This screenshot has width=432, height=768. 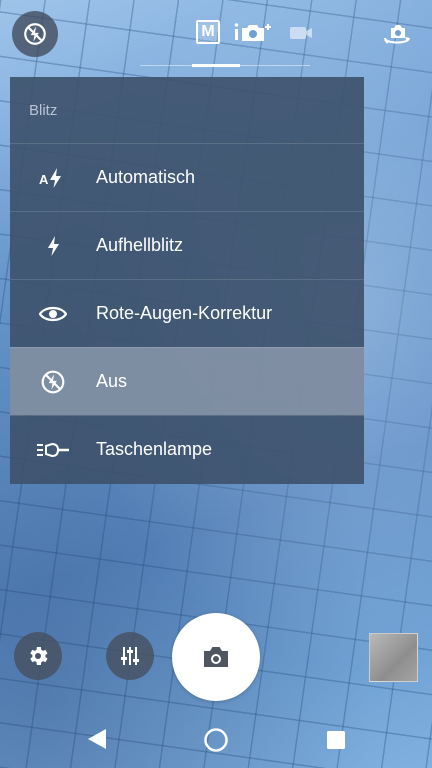 I want to click on manual-adjust-button, so click(x=130, y=656).